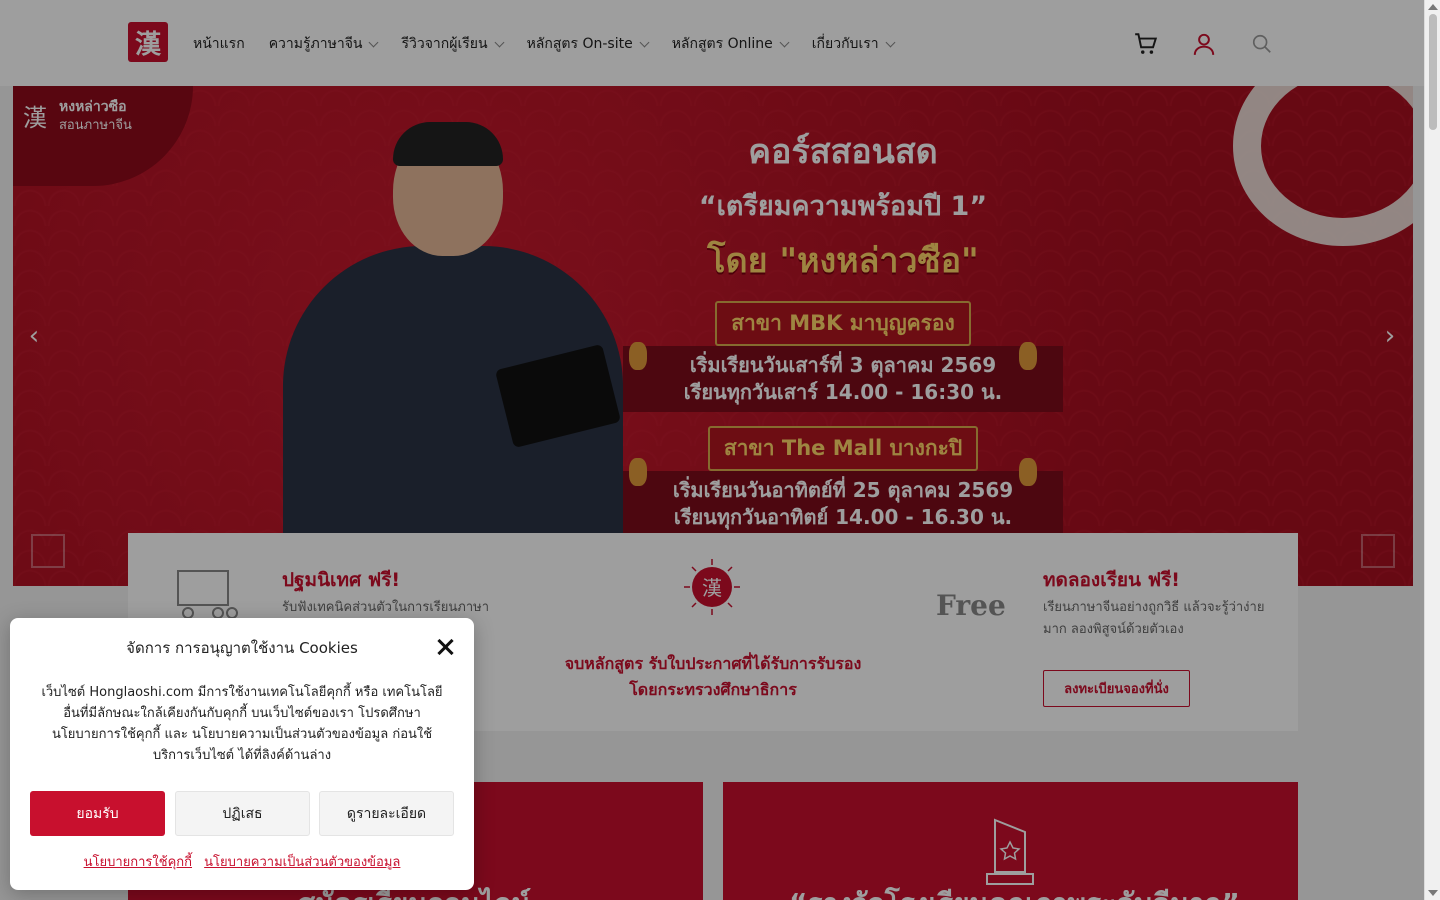 The width and height of the screenshot is (1440, 900). What do you see at coordinates (386, 813) in the screenshot?
I see `details-button: ดูรายละเอียด` at bounding box center [386, 813].